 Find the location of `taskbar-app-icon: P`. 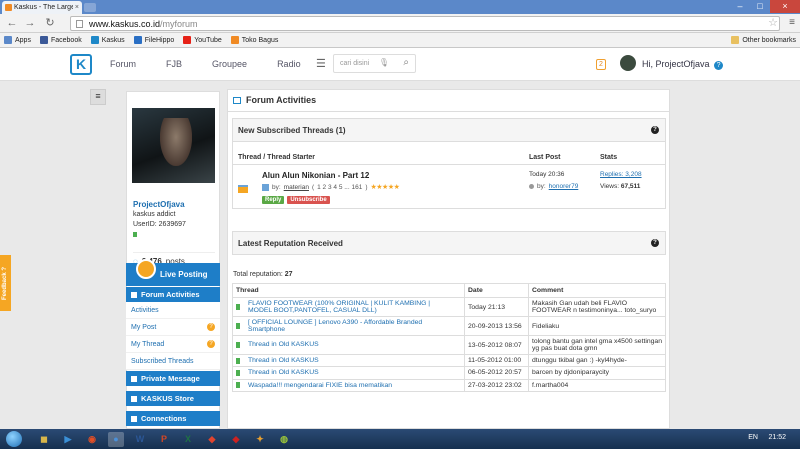

taskbar-app-icon: P is located at coordinates (164, 439).